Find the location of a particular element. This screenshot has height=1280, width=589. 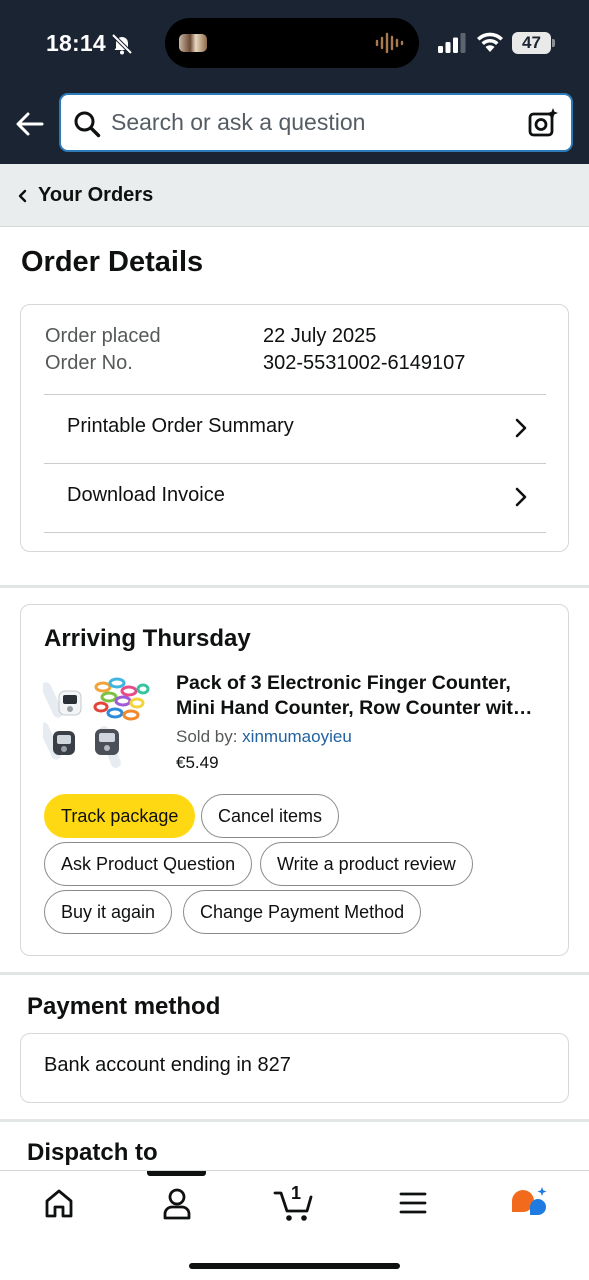

search-input is located at coordinates (311, 122).